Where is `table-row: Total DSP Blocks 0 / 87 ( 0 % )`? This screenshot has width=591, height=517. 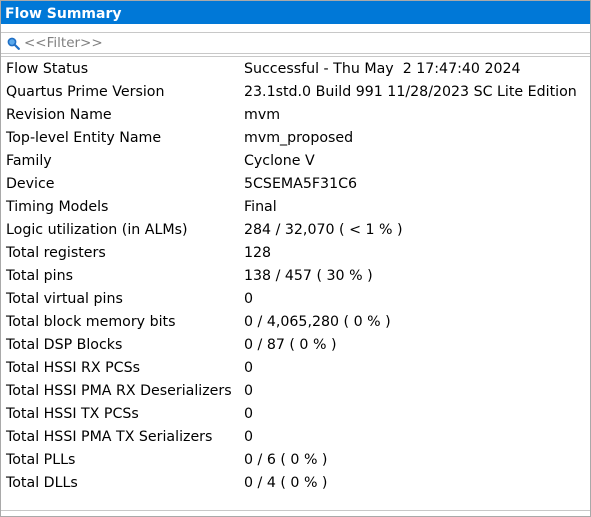
table-row: Total DSP Blocks 0 / 87 ( 0 % ) is located at coordinates (295, 345).